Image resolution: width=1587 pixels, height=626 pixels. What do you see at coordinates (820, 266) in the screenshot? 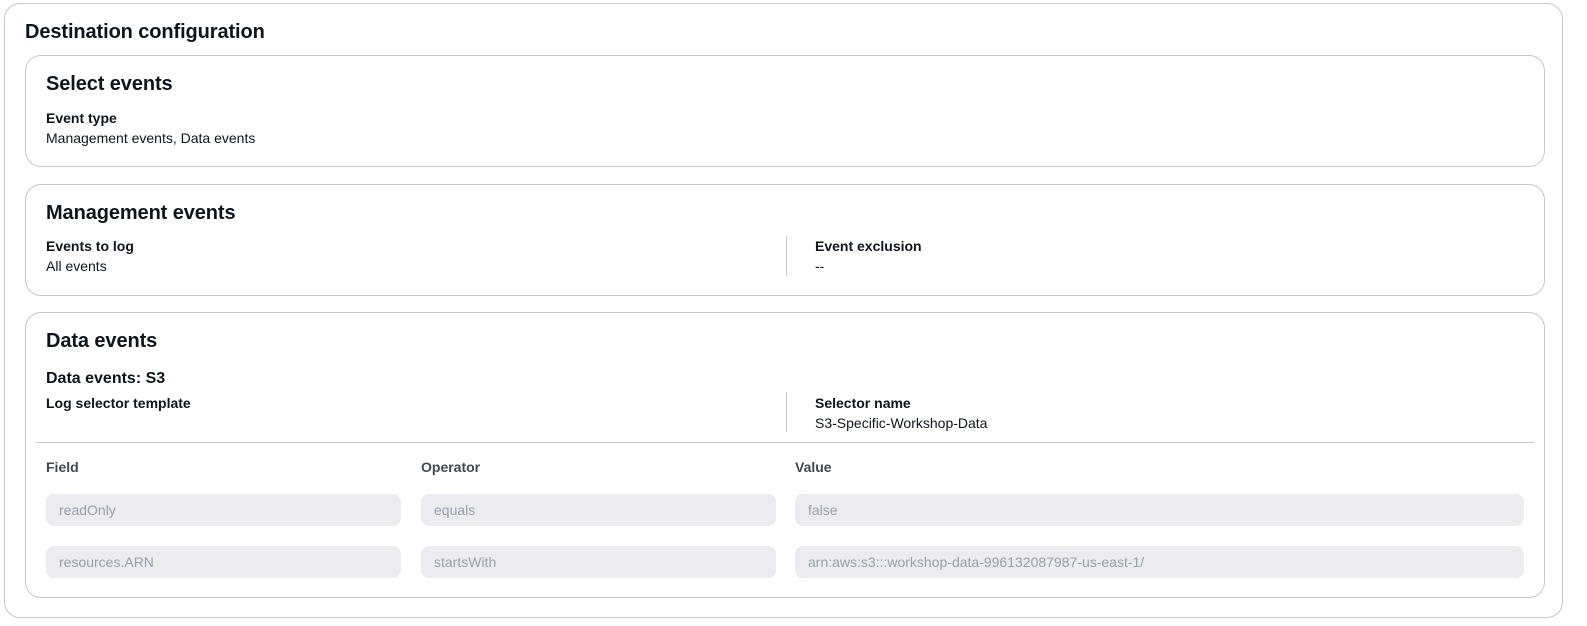
I see `event-exclusion-value: --` at bounding box center [820, 266].